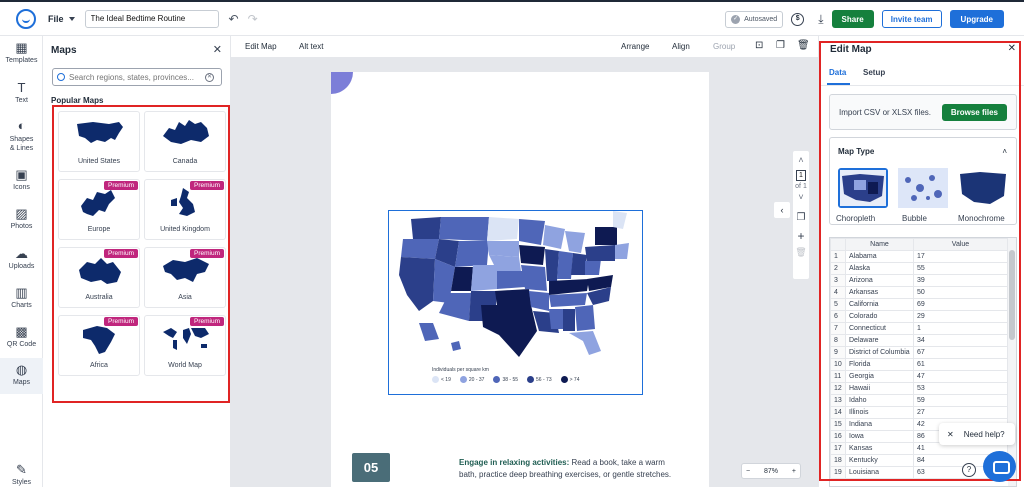 The height and width of the screenshot is (487, 1024). What do you see at coordinates (780, 45) in the screenshot?
I see `duplicate-icon: ❐` at bounding box center [780, 45].